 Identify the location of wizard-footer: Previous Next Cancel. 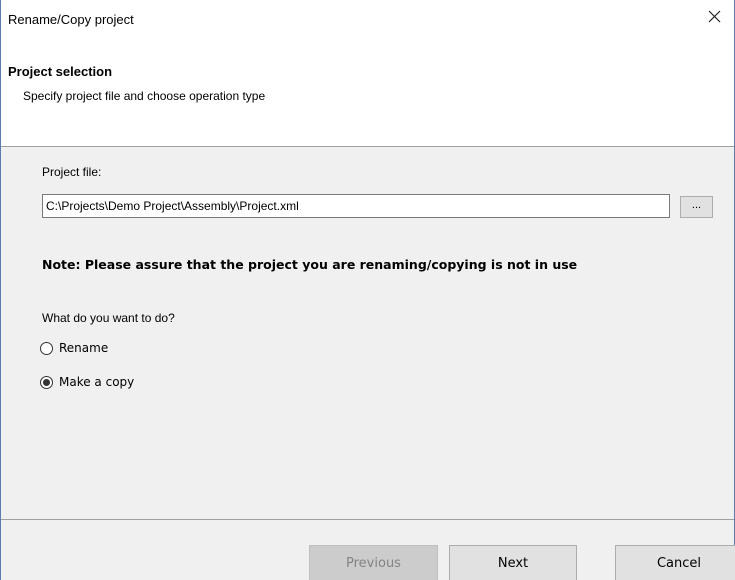
(368, 549).